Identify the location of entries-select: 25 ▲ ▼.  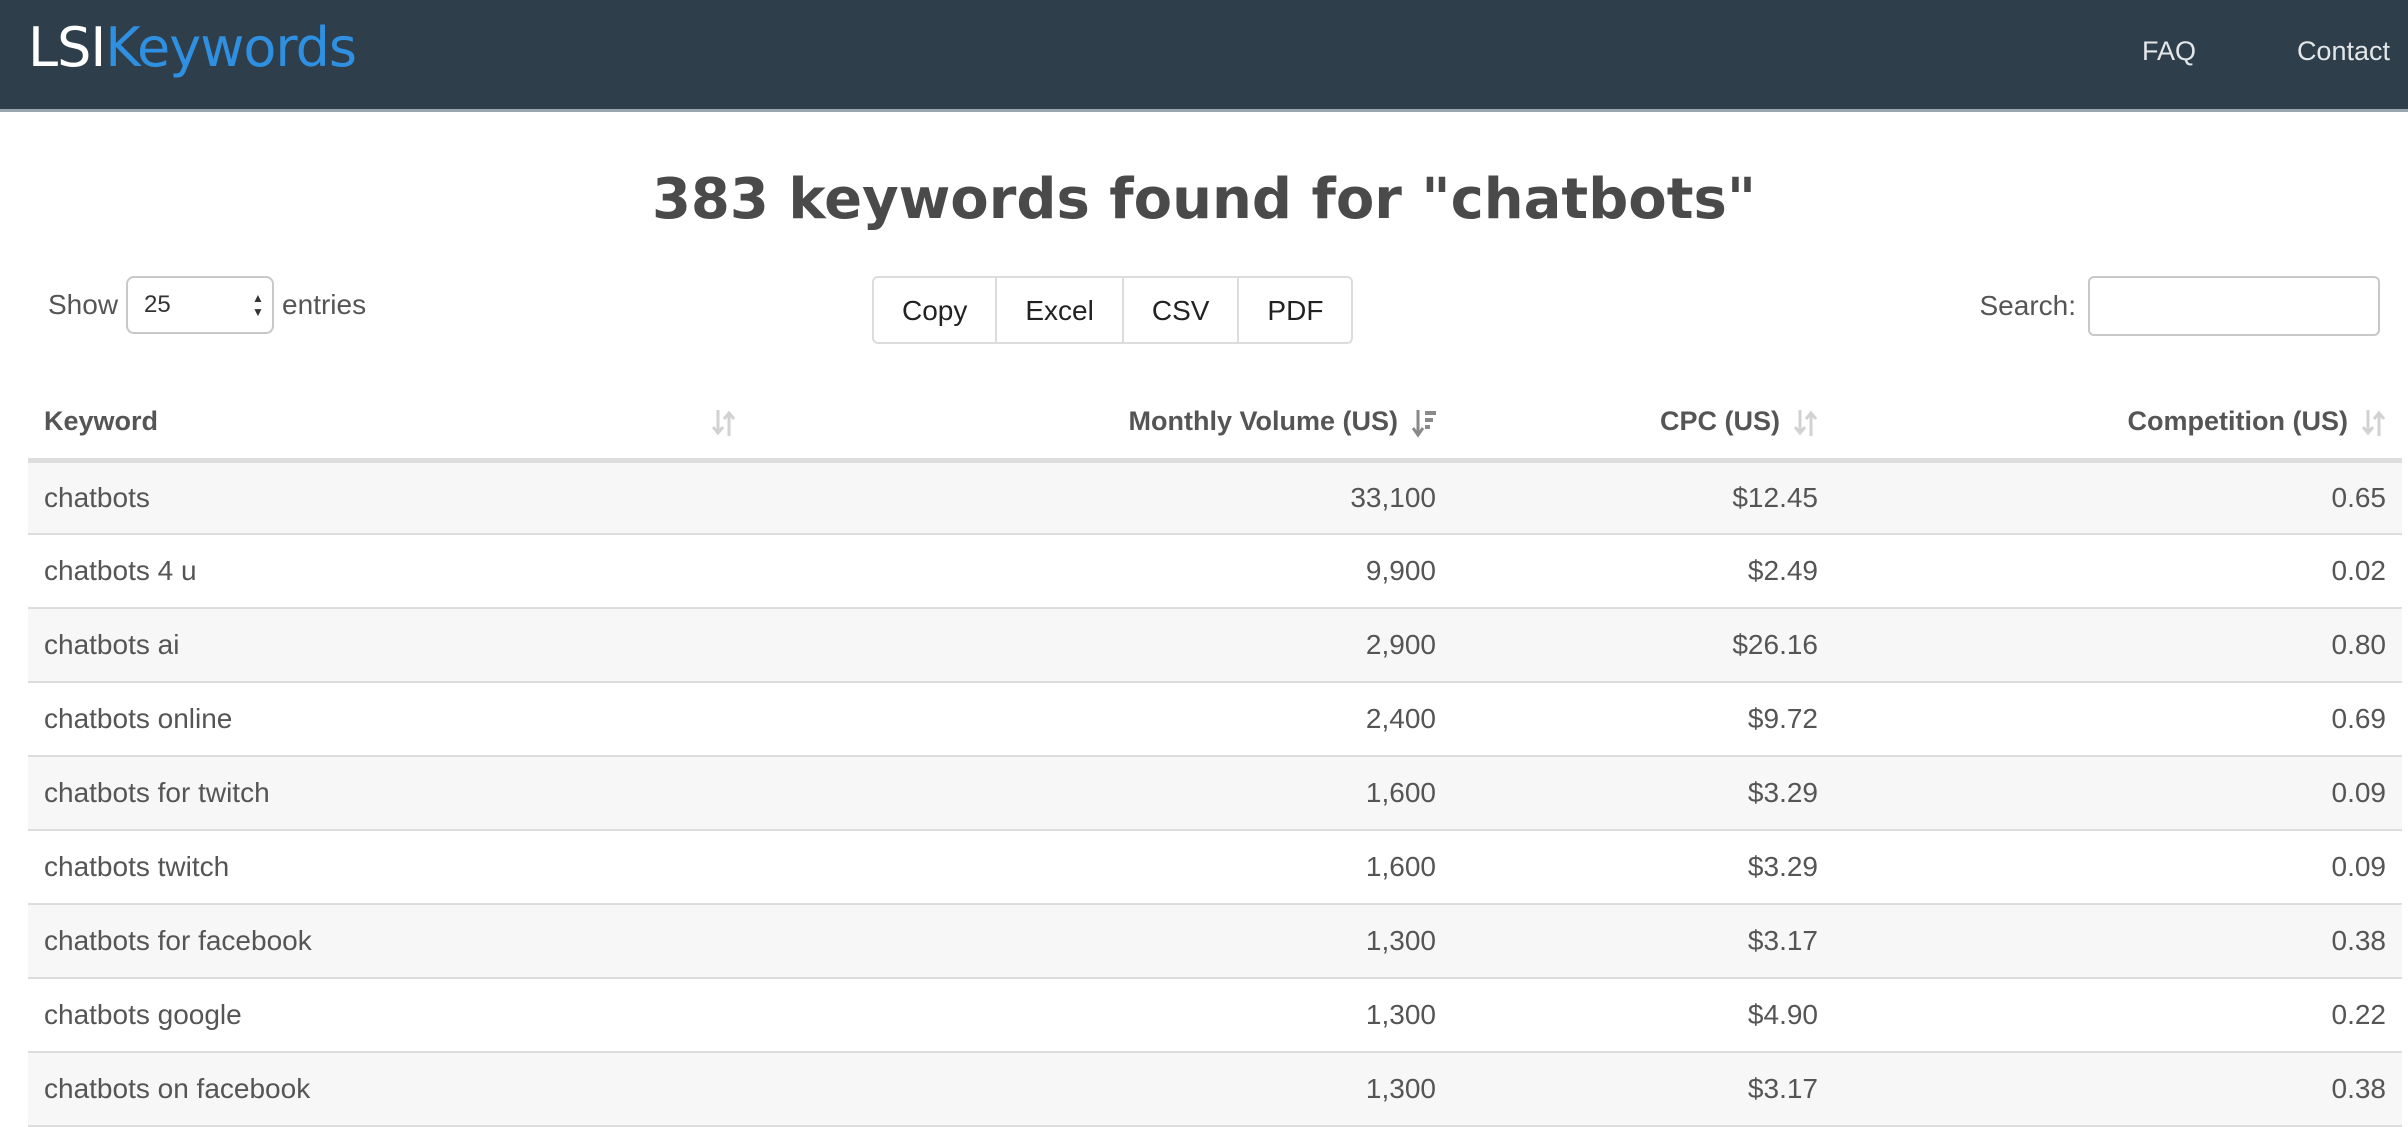
(200, 305).